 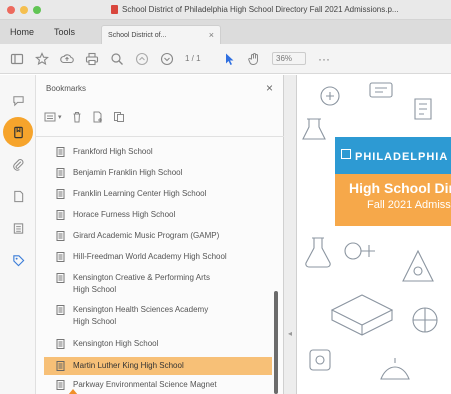 What do you see at coordinates (67, 59) in the screenshot?
I see `upload-icon` at bounding box center [67, 59].